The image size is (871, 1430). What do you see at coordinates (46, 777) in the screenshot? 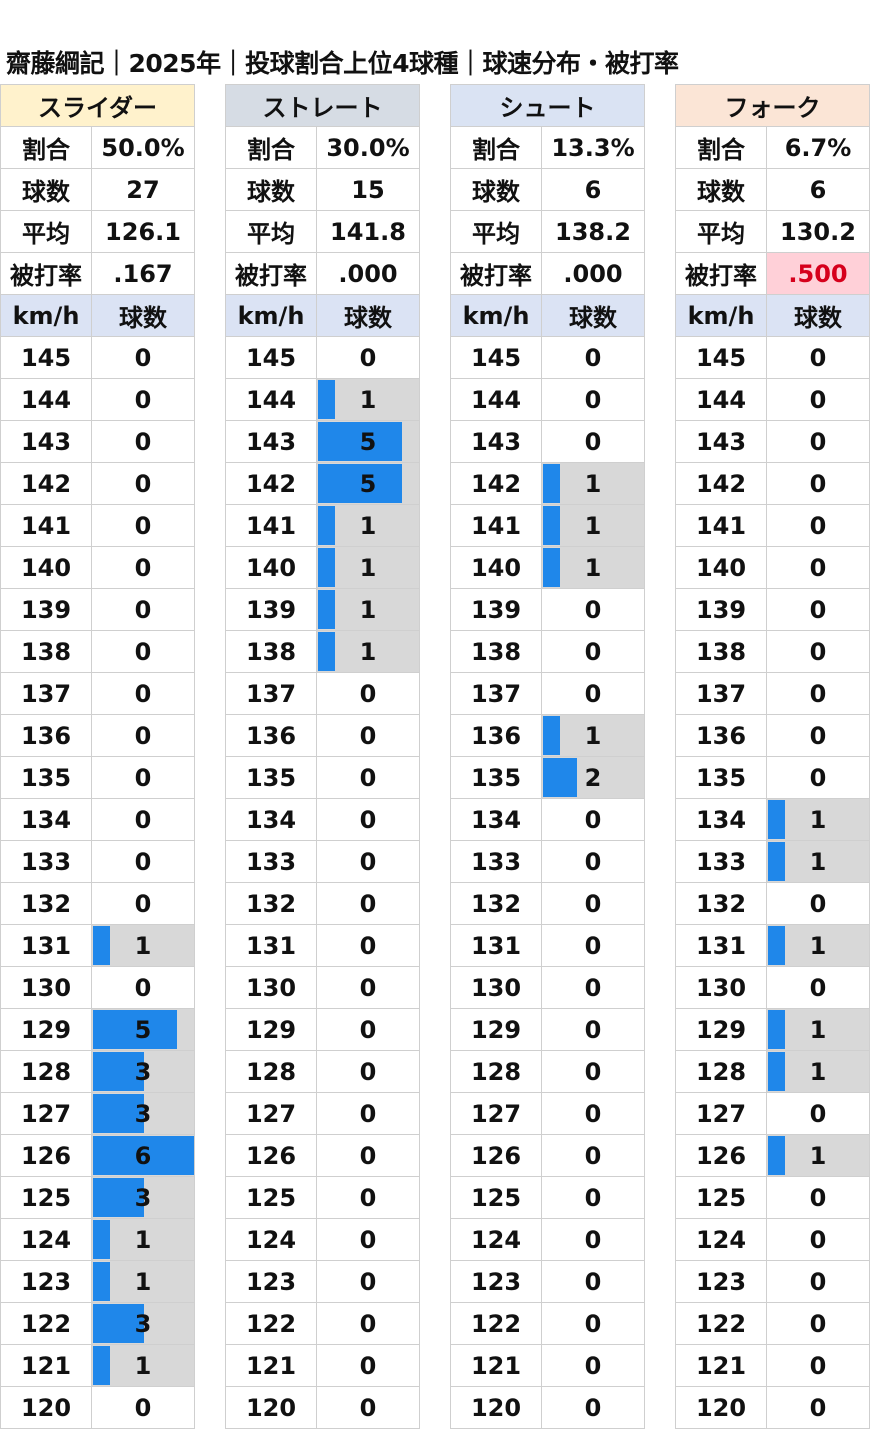
I see `speed-label: 135` at bounding box center [46, 777].